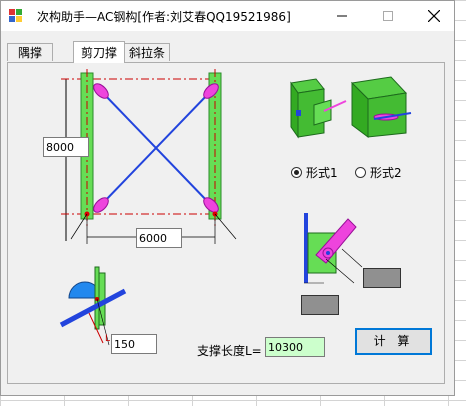 The height and width of the screenshot is (406, 466). What do you see at coordinates (134, 344) in the screenshot?
I see `offset-input` at bounding box center [134, 344].